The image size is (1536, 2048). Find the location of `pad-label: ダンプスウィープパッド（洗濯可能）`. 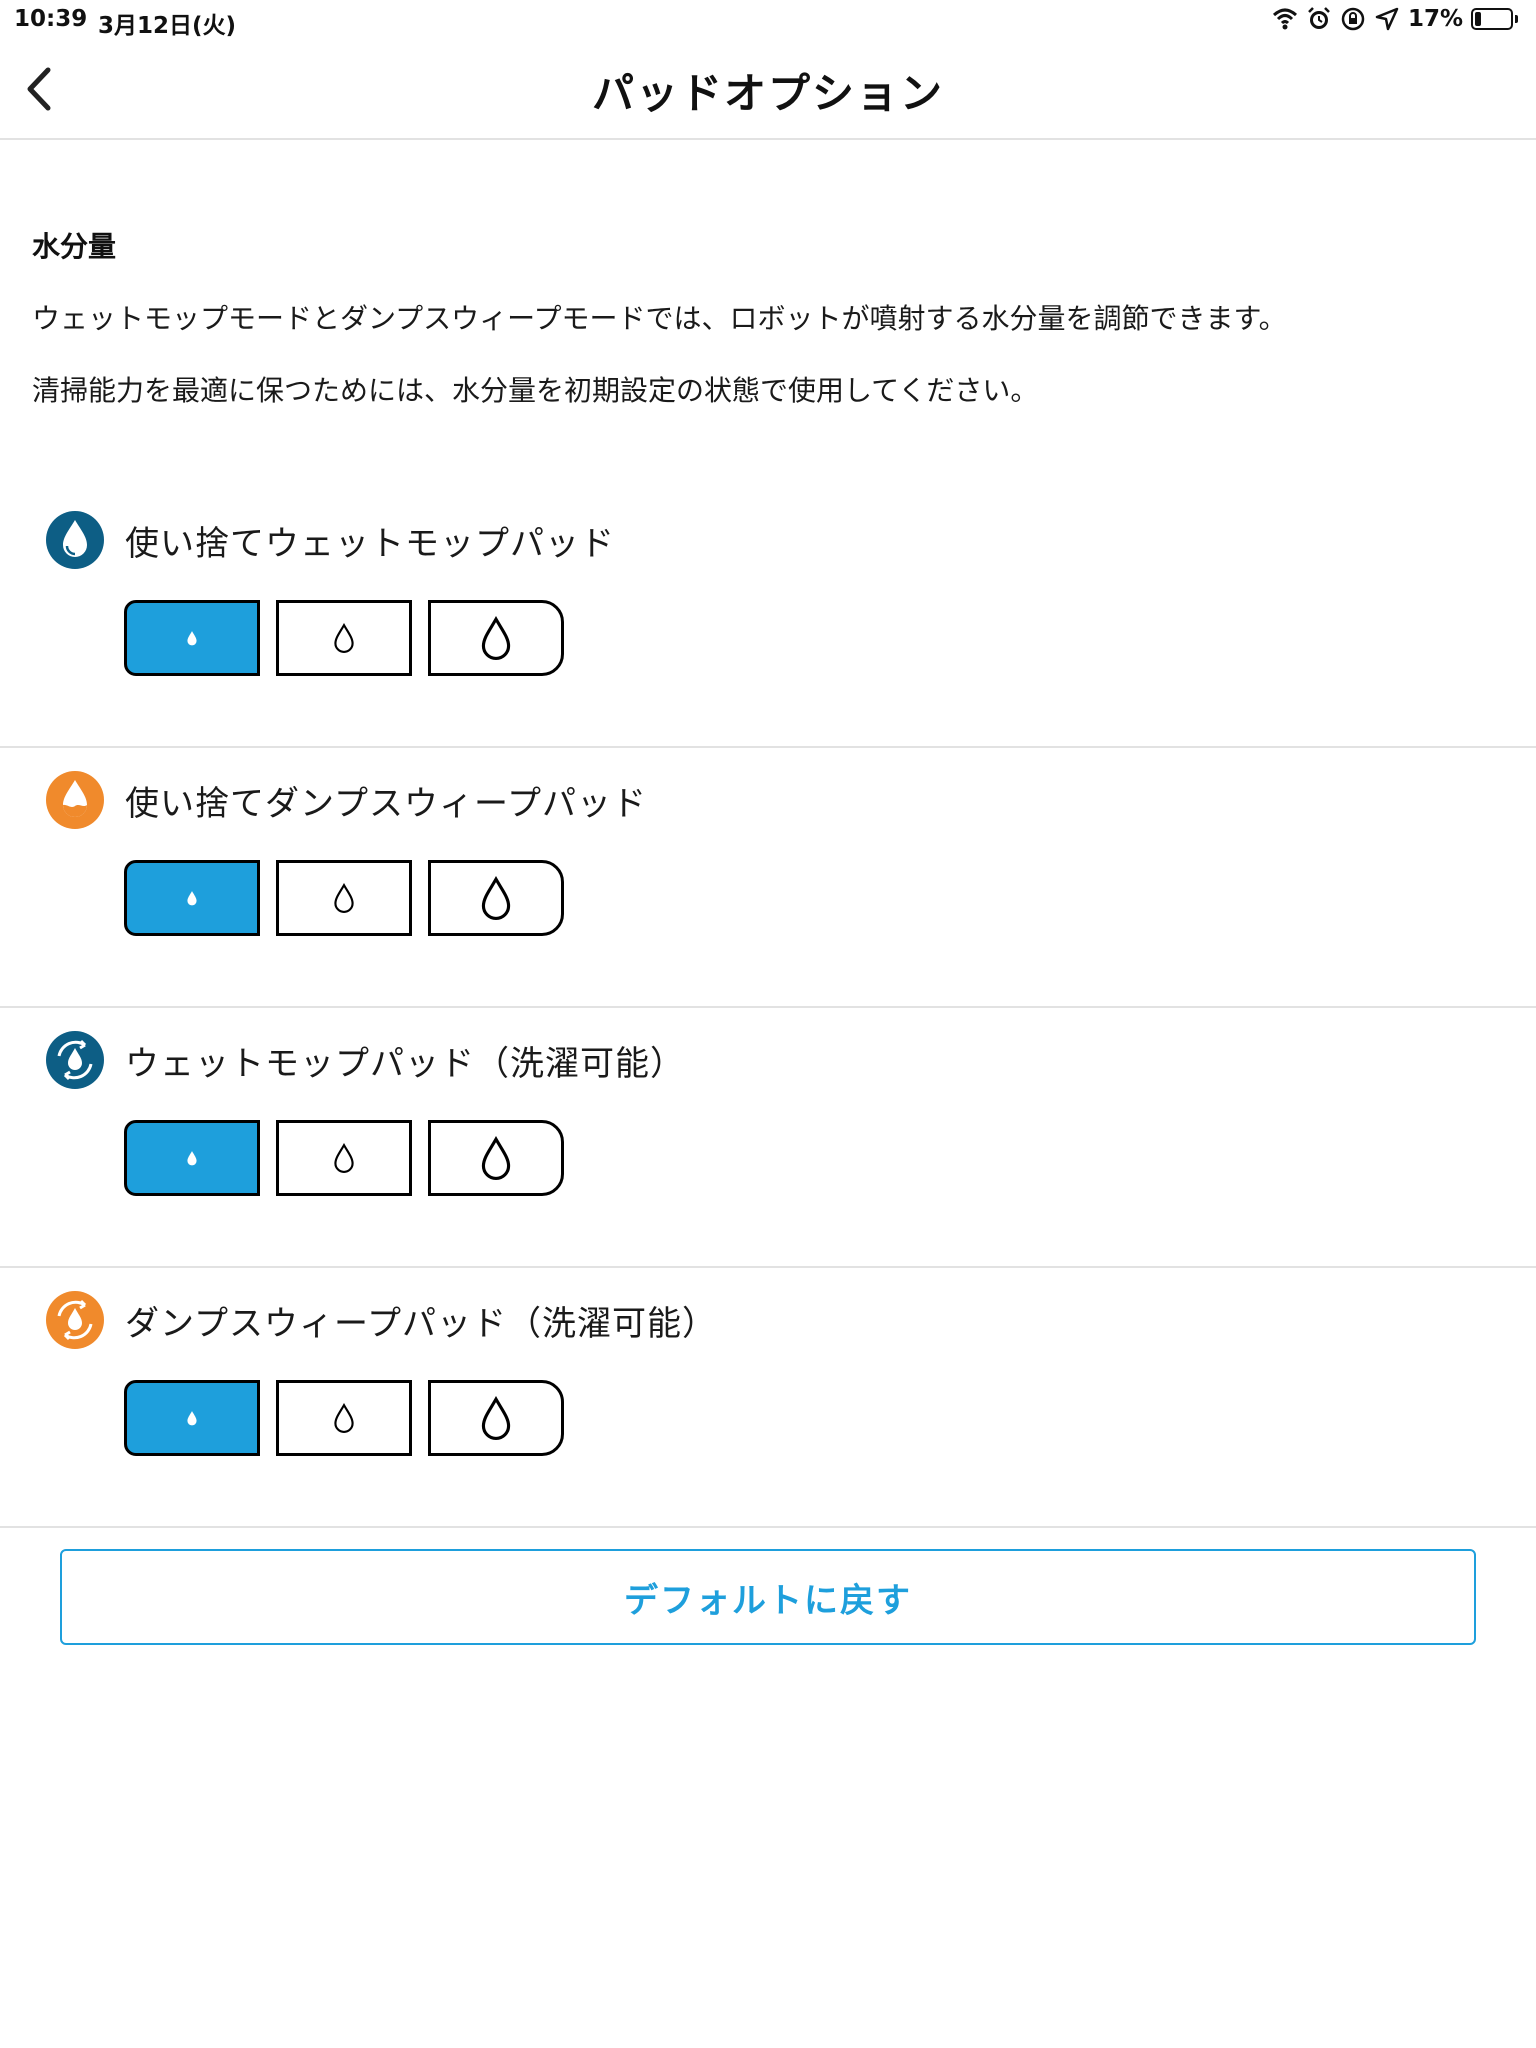

pad-label: ダンプスウィープパッド（洗濯可能） is located at coordinates (421, 1324).